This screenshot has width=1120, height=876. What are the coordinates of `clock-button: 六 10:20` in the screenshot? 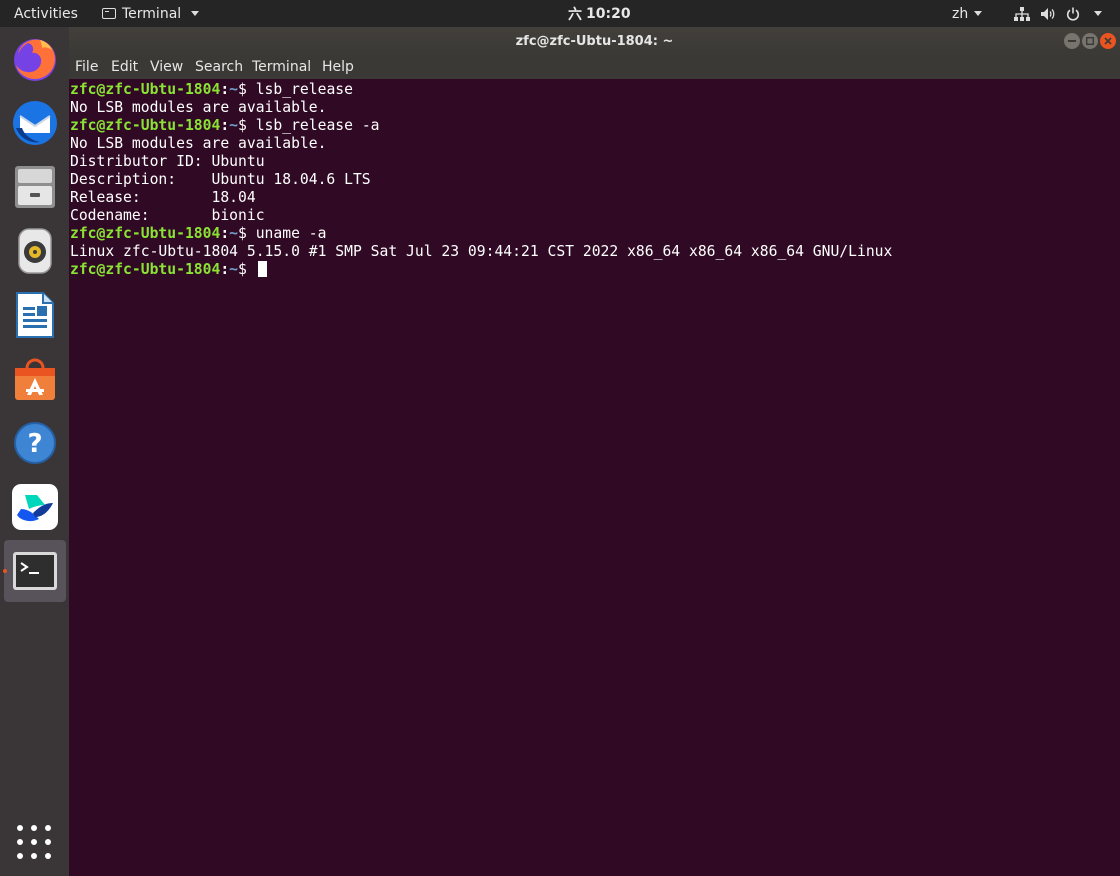 It's located at (599, 13).